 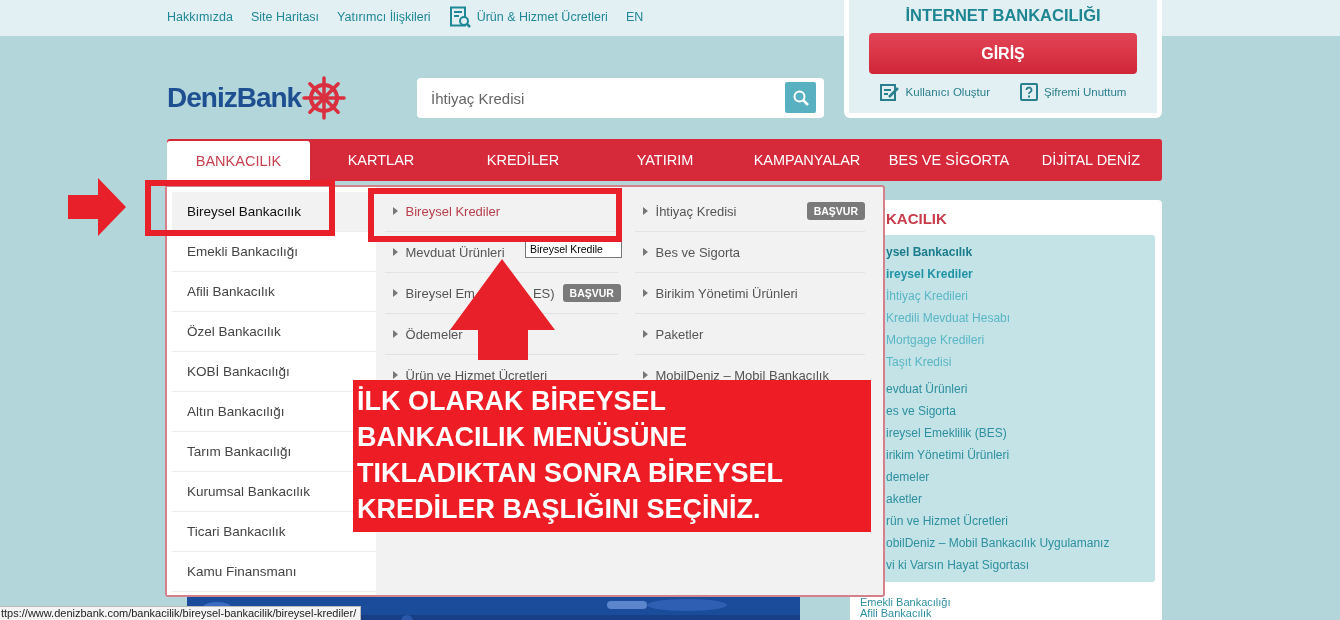 I want to click on sidebar-title: KACILIK, so click(x=916, y=219).